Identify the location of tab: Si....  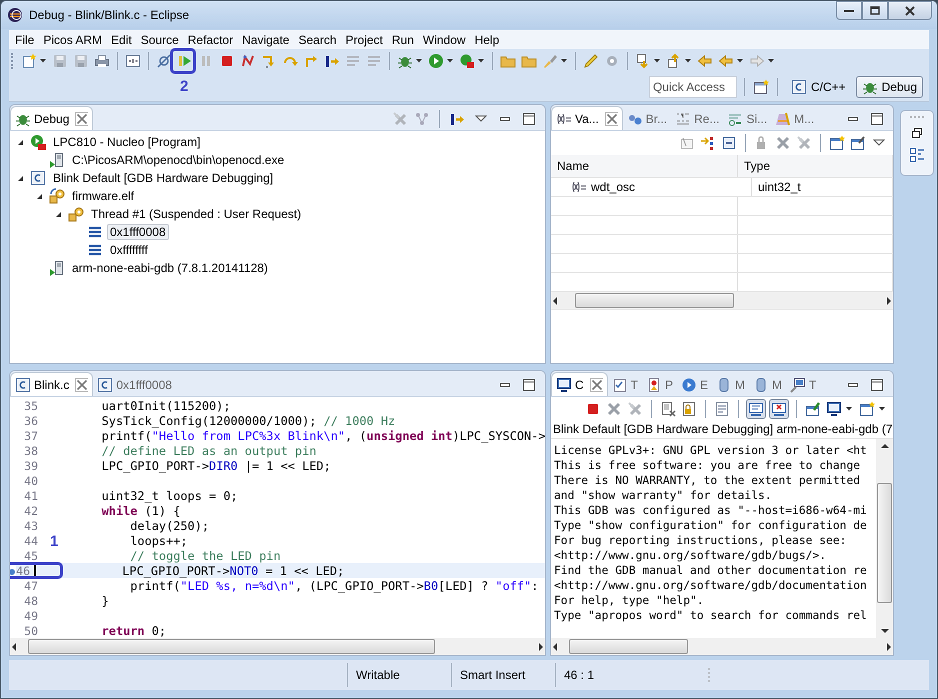
(747, 118).